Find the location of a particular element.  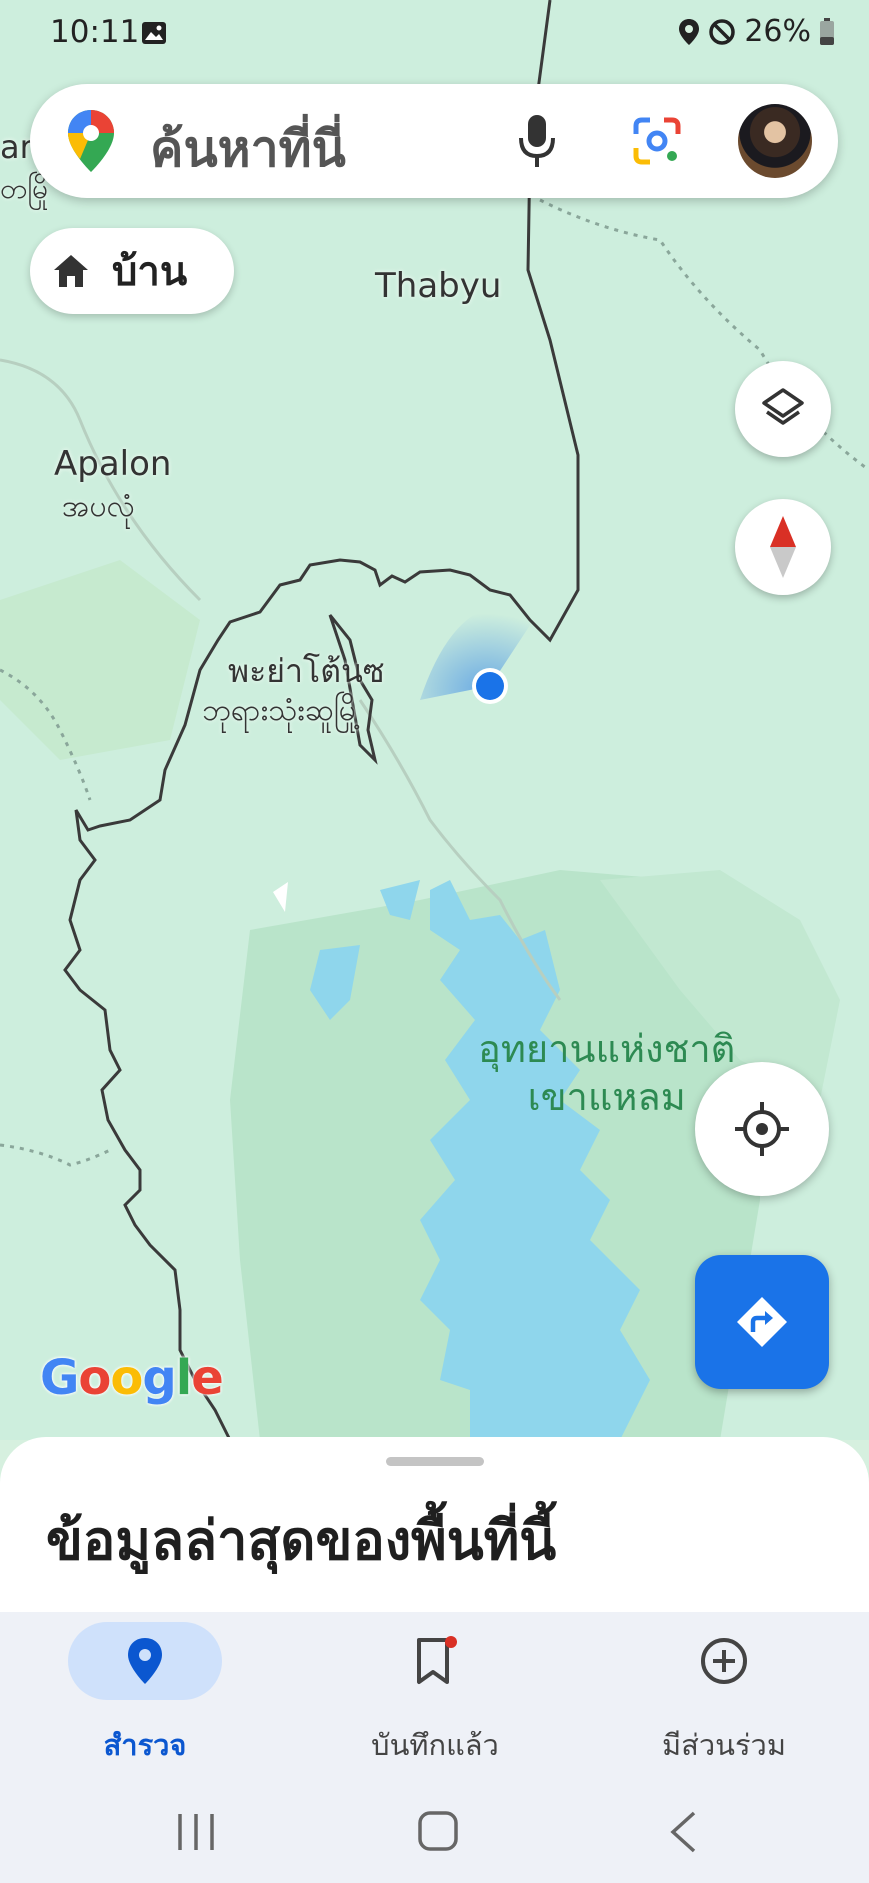

directions-icon is located at coordinates (762, 1322).